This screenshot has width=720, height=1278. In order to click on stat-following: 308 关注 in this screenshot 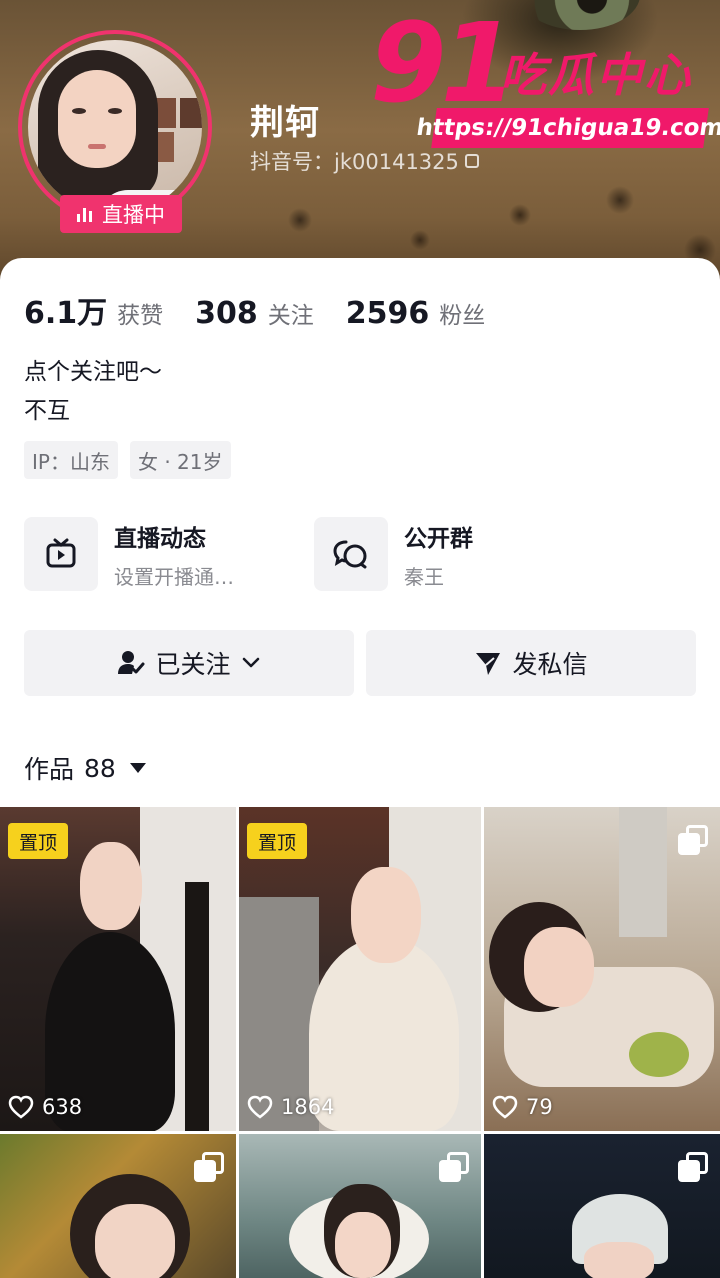, I will do `click(254, 313)`.